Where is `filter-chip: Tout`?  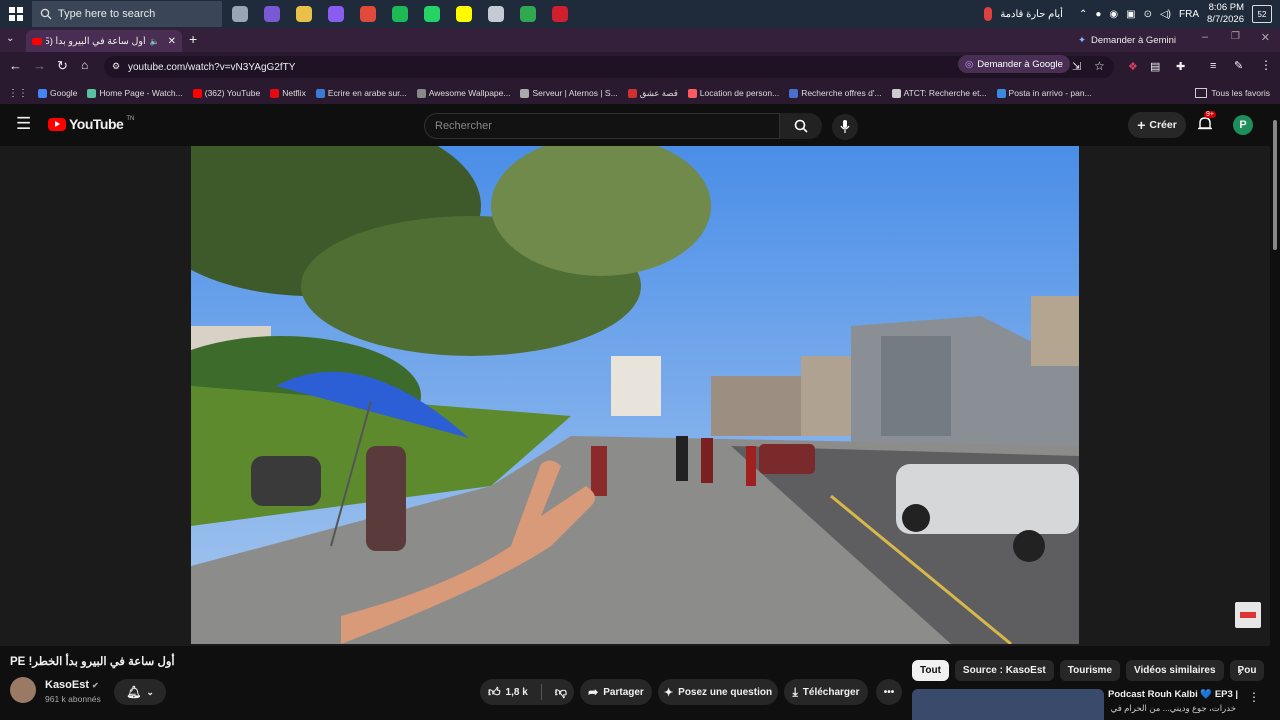 filter-chip: Tout is located at coordinates (930, 670).